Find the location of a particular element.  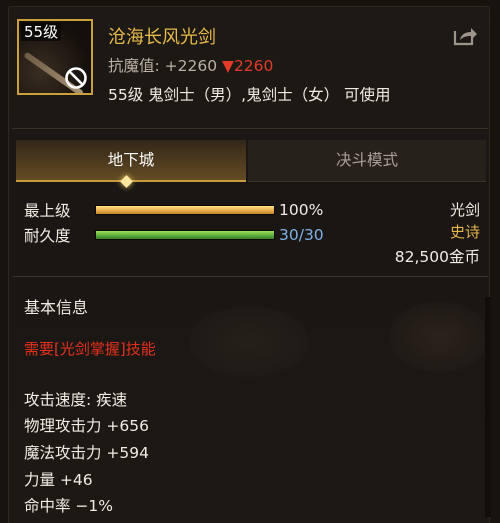

anti-magic-stat-text: 抗魔值: +2260 is located at coordinates (165, 66).